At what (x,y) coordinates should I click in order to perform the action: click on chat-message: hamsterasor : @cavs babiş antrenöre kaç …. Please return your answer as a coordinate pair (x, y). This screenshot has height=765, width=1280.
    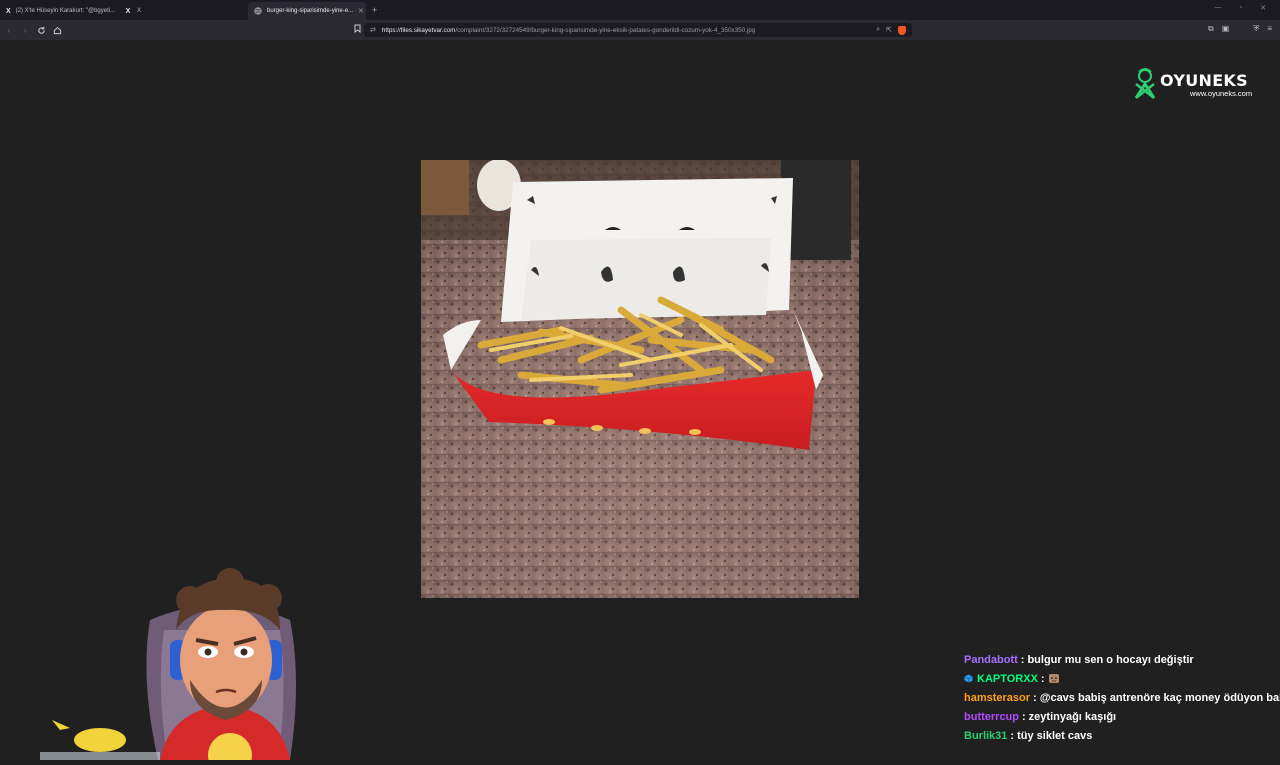
    Looking at the image, I should click on (1122, 697).